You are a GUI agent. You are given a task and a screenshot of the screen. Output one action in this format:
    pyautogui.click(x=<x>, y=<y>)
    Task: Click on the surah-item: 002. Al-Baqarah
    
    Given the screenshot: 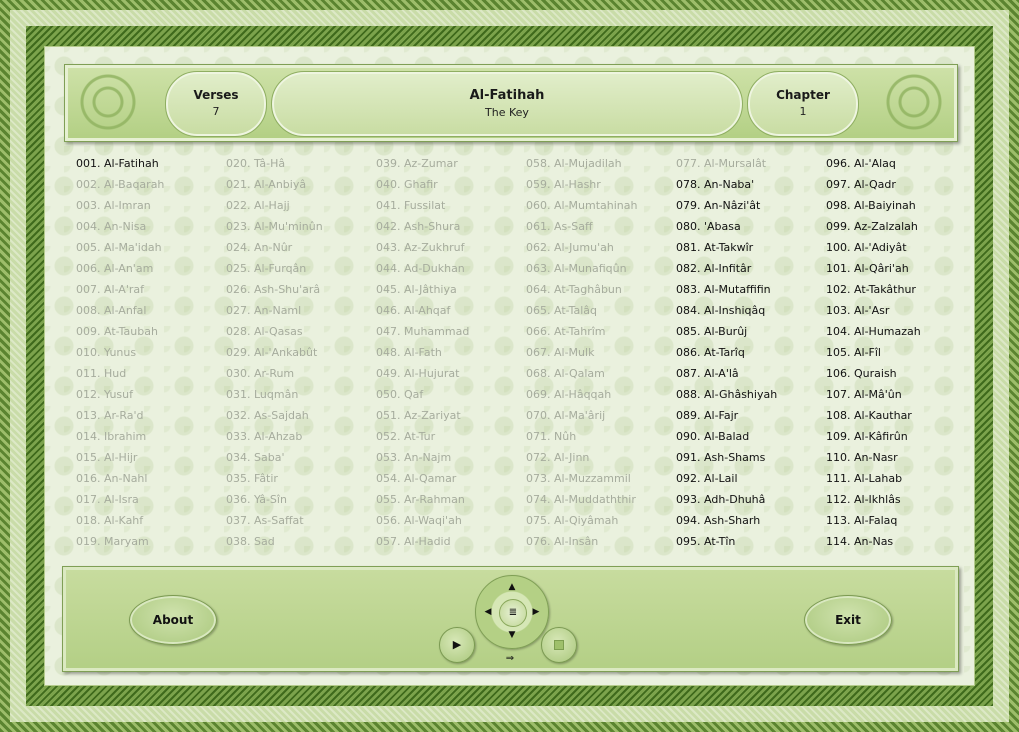 What is the action you would take?
    pyautogui.click(x=120, y=187)
    